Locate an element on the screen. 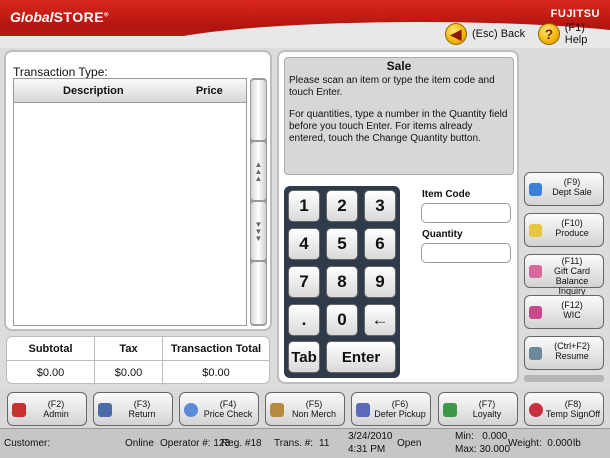  grid-header: Description Price is located at coordinates (130, 91).